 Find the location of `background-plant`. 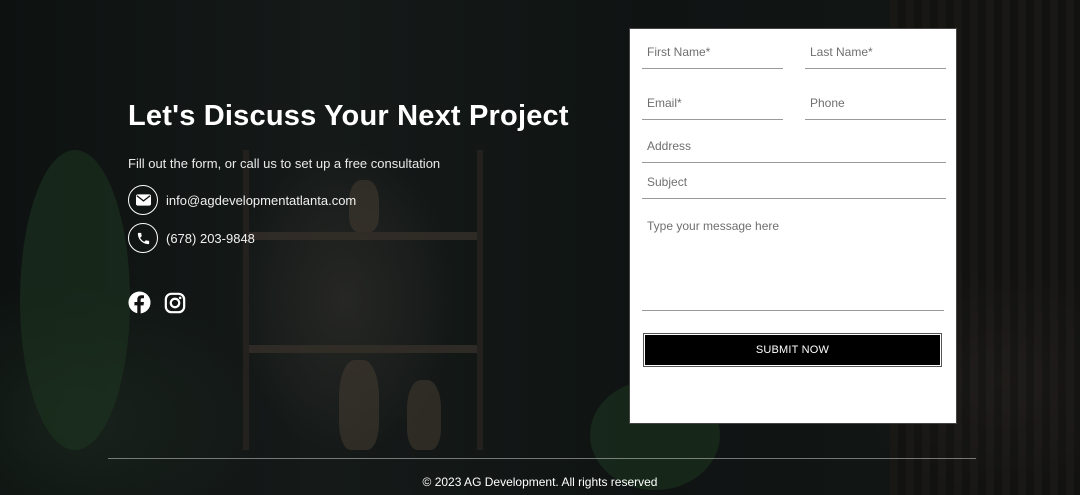

background-plant is located at coordinates (75, 300).